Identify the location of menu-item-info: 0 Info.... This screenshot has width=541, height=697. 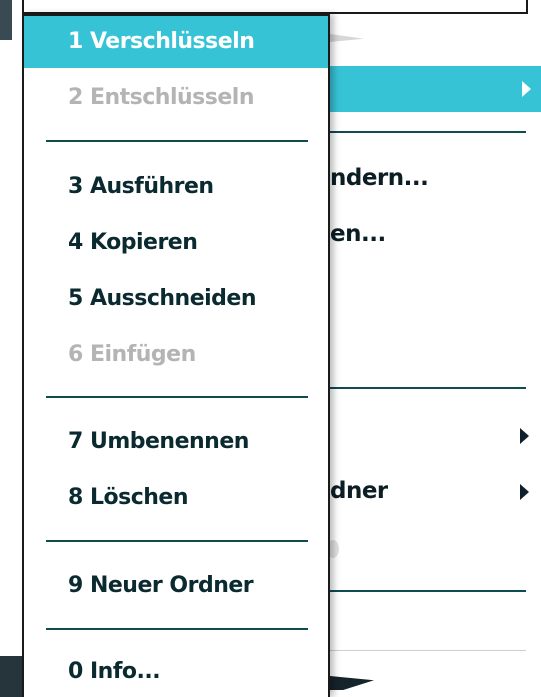
(176, 671).